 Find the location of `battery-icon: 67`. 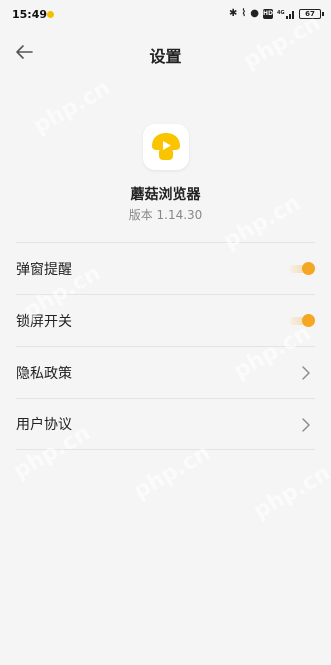

battery-icon: 67 is located at coordinates (311, 13).